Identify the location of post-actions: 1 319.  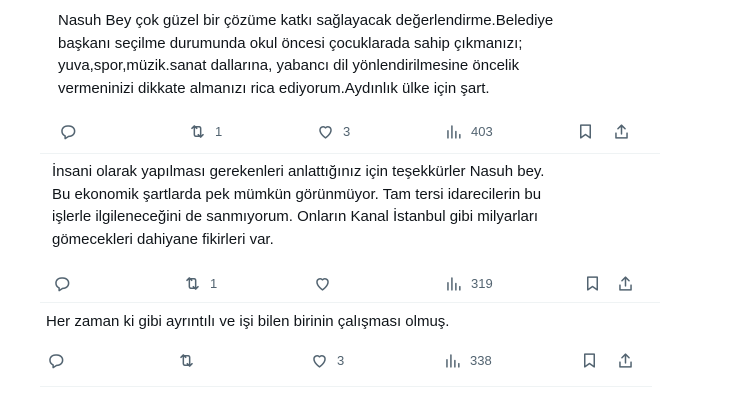
(365, 283).